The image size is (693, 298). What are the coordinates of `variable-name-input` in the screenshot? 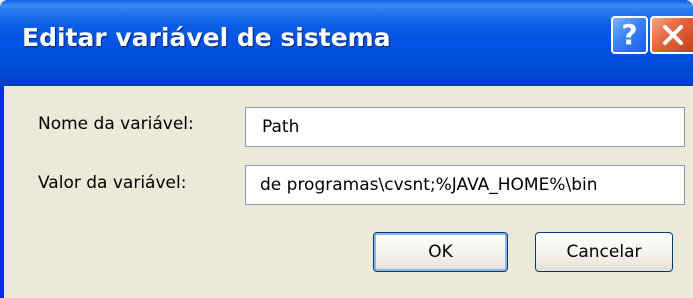 It's located at (465, 127).